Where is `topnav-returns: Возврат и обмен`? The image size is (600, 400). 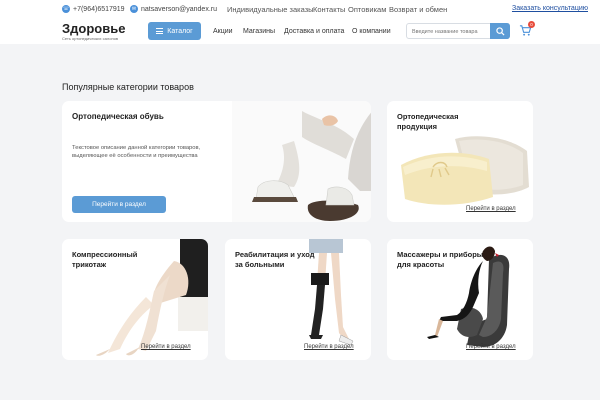 topnav-returns: Возврат и обмен is located at coordinates (418, 9).